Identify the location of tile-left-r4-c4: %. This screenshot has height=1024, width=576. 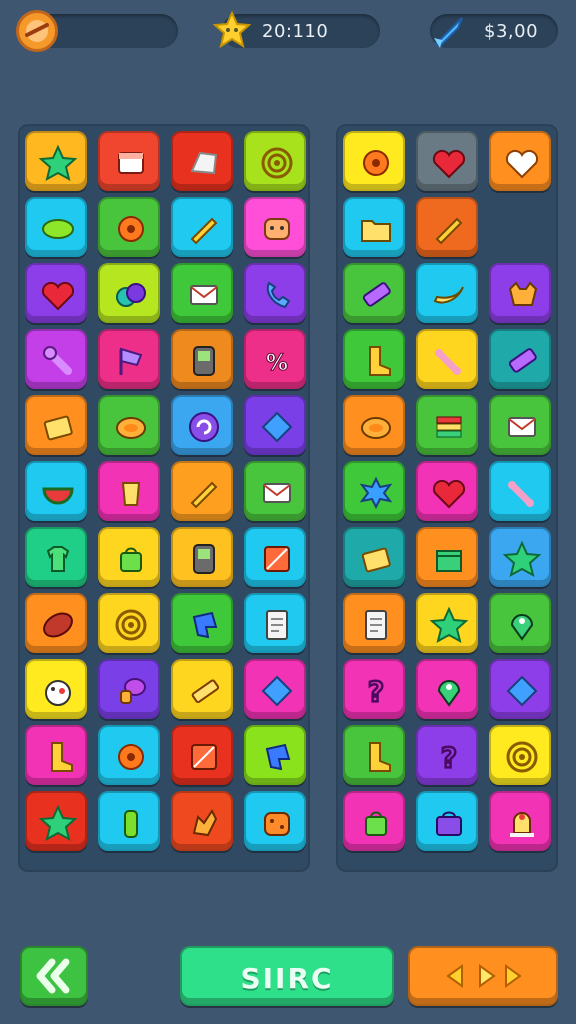
(275, 359).